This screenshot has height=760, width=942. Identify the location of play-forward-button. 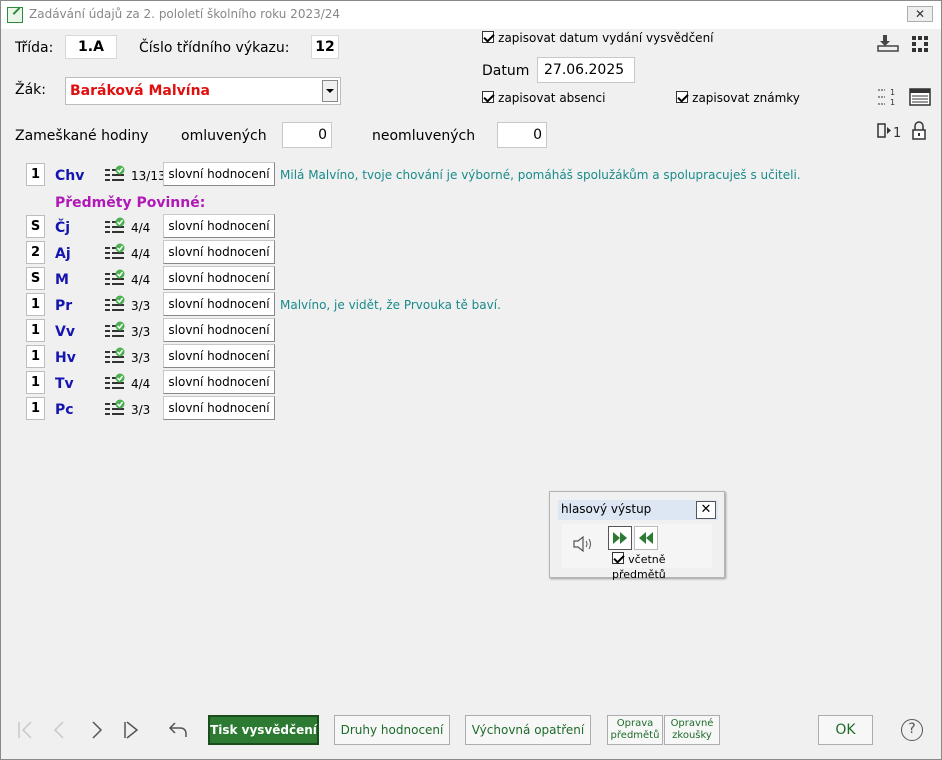
(620, 538).